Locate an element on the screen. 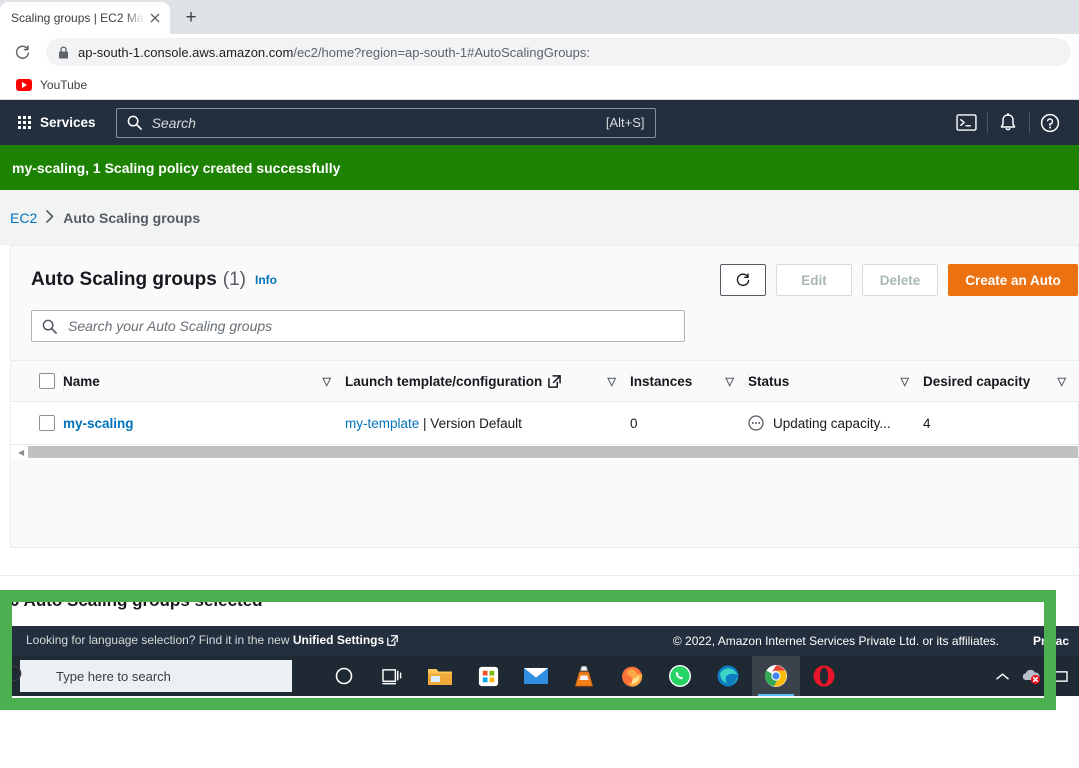 The image size is (1079, 768). cell-launch-template: my-template | Version Default is located at coordinates (487, 423).